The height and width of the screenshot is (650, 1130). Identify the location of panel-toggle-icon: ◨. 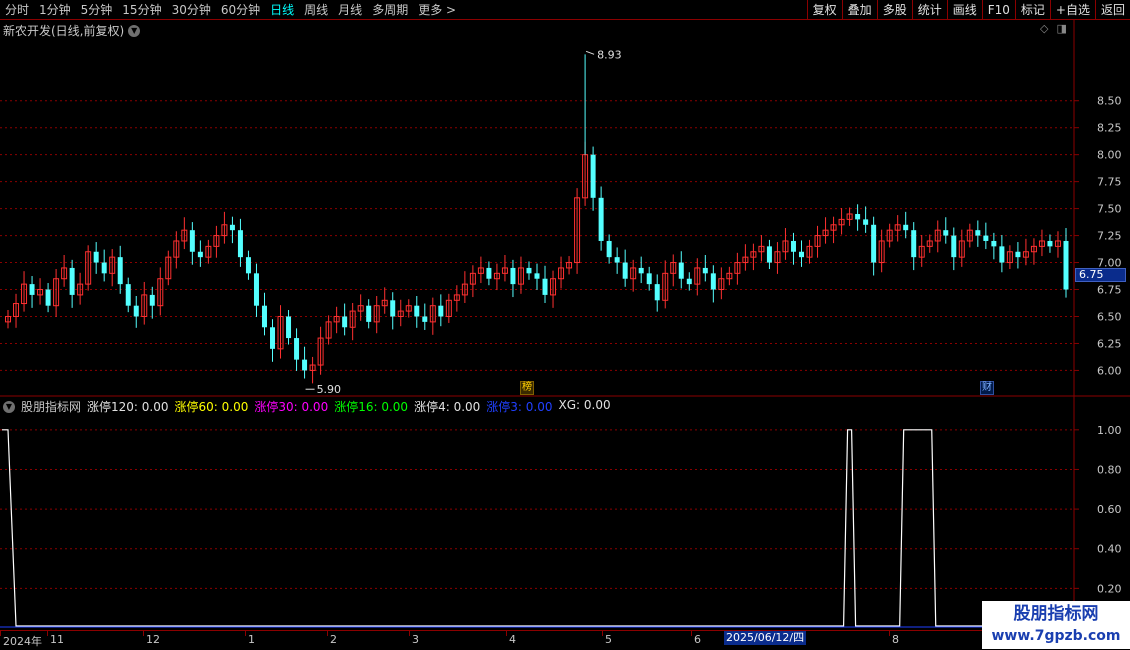
(1061, 28).